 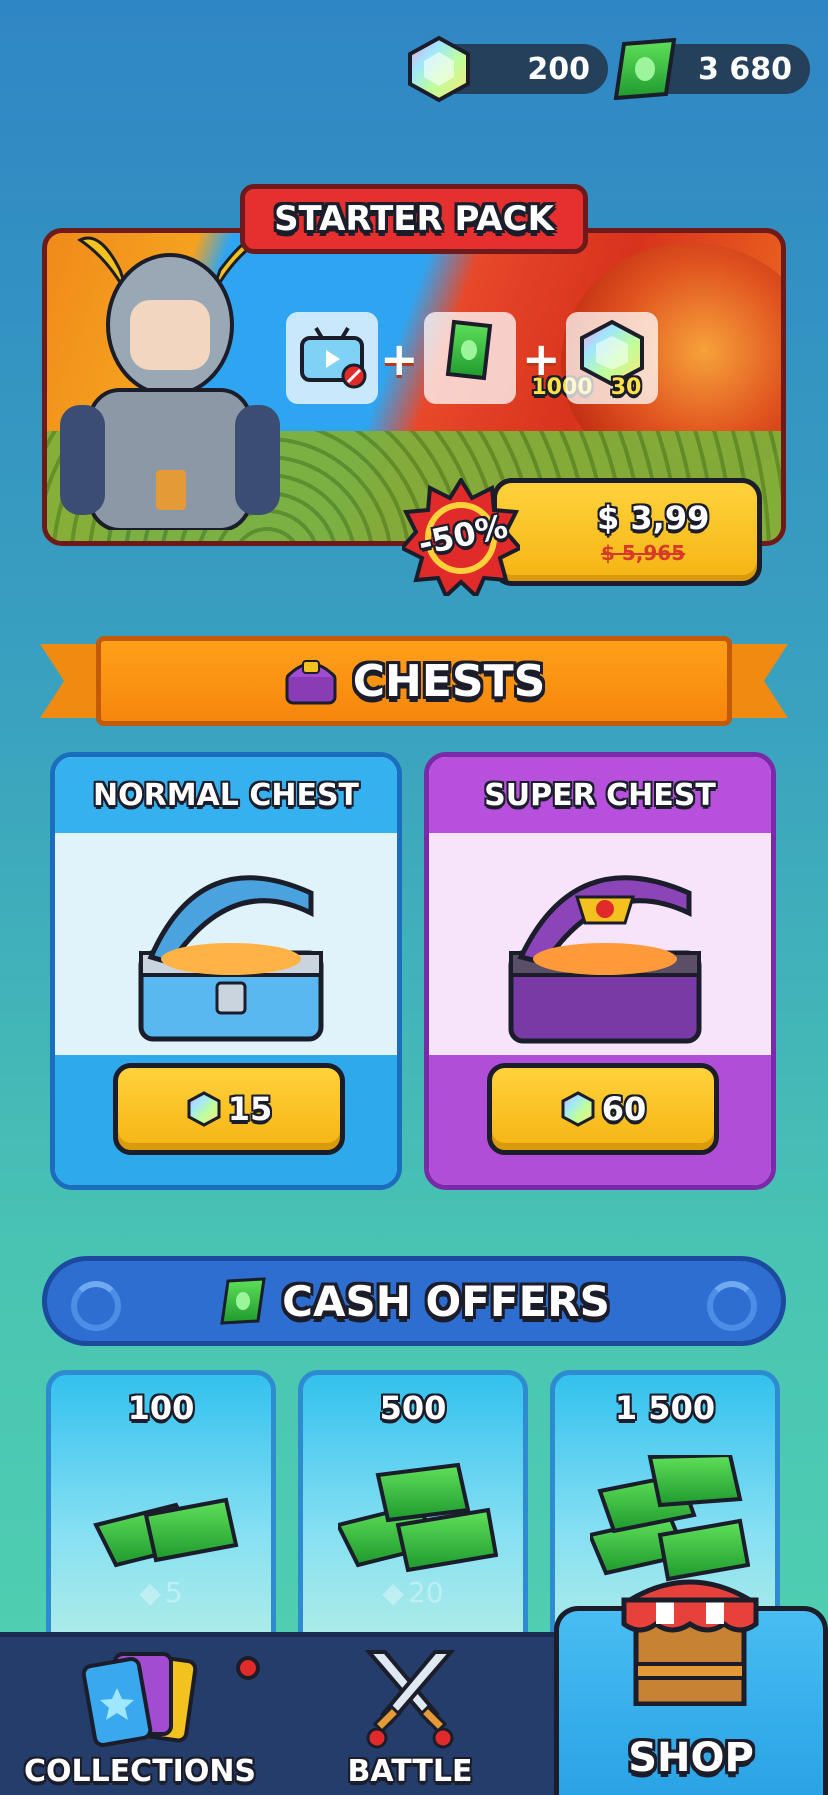 I want to click on nav-battle-label: BATTLE, so click(x=410, y=1771).